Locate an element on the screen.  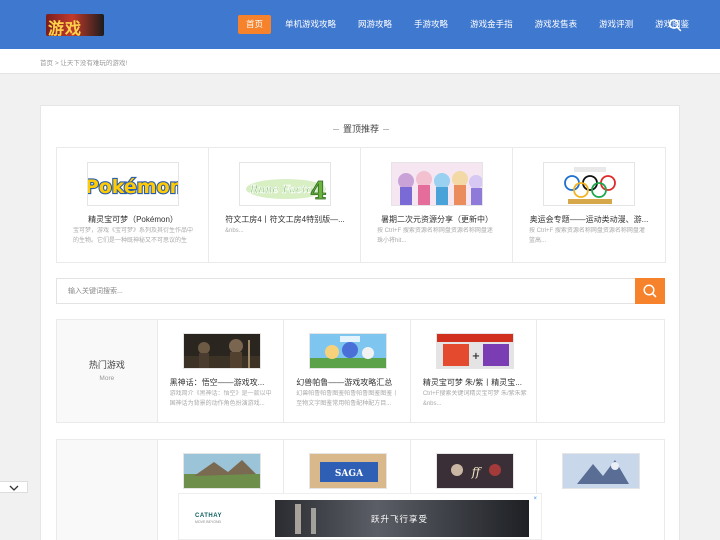
breadcrumb-bar: 首页 > 让天下没有难玩的游戏! is located at coordinates (360, 61).